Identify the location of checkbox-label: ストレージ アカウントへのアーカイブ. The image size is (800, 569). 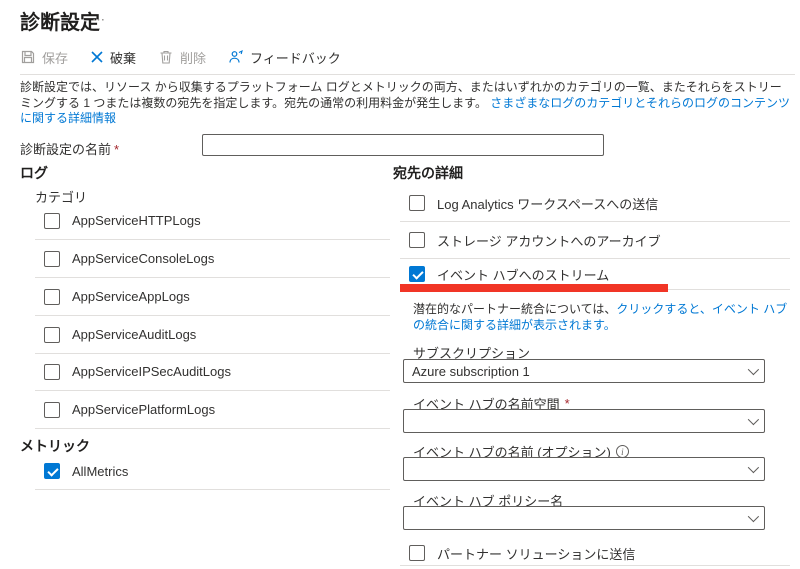
(549, 241).